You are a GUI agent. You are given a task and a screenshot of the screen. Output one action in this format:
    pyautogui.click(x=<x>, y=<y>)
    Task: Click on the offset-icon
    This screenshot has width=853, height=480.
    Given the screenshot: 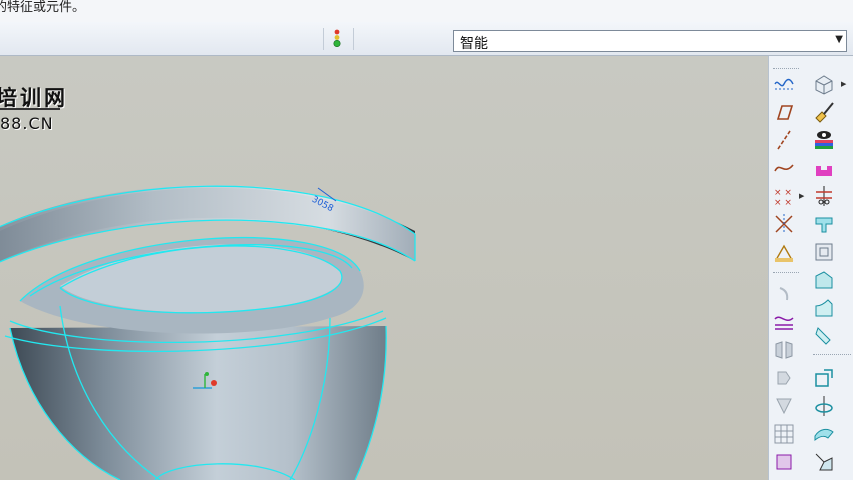 What is the action you would take?
    pyautogui.click(x=824, y=378)
    